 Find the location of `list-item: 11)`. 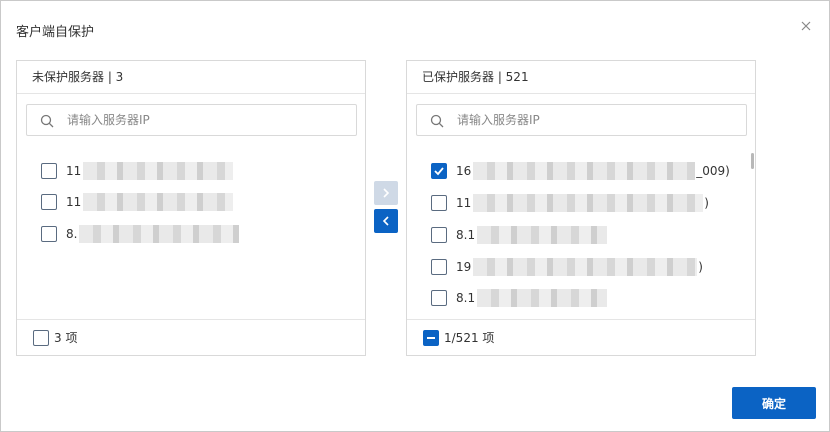

list-item: 11) is located at coordinates (570, 203).